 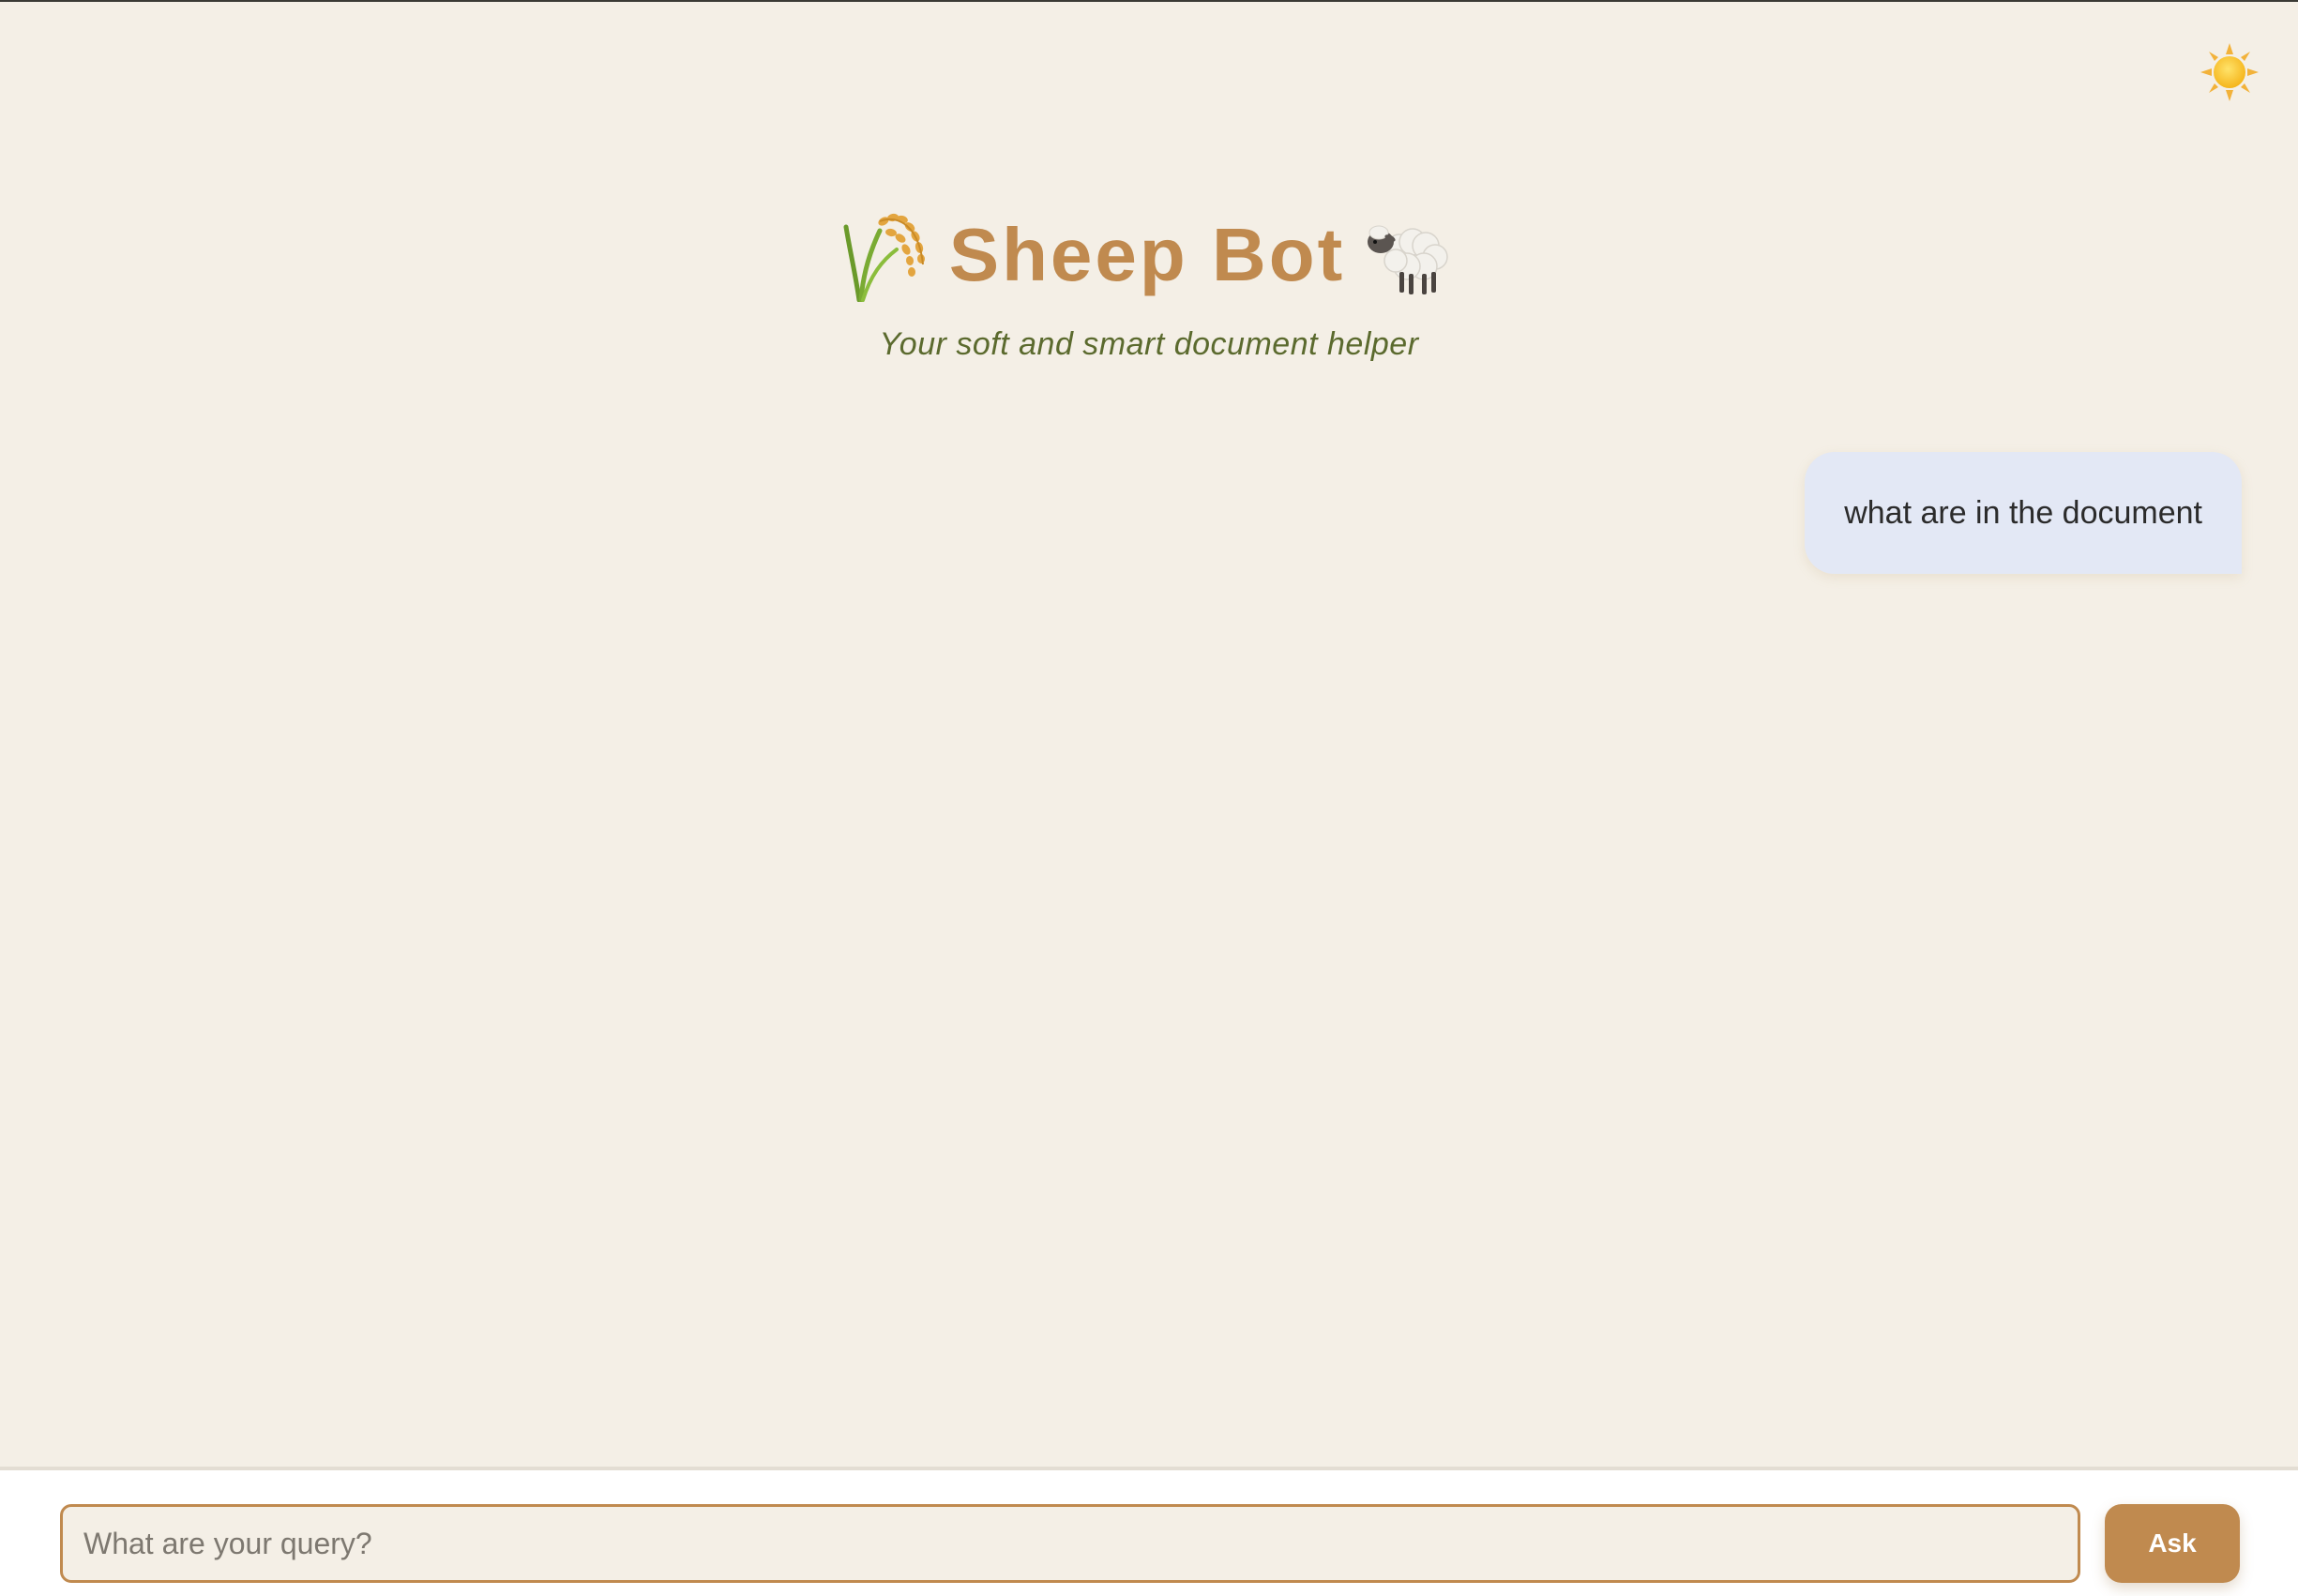 I want to click on rice-sheaf-icon, so click(x=887, y=255).